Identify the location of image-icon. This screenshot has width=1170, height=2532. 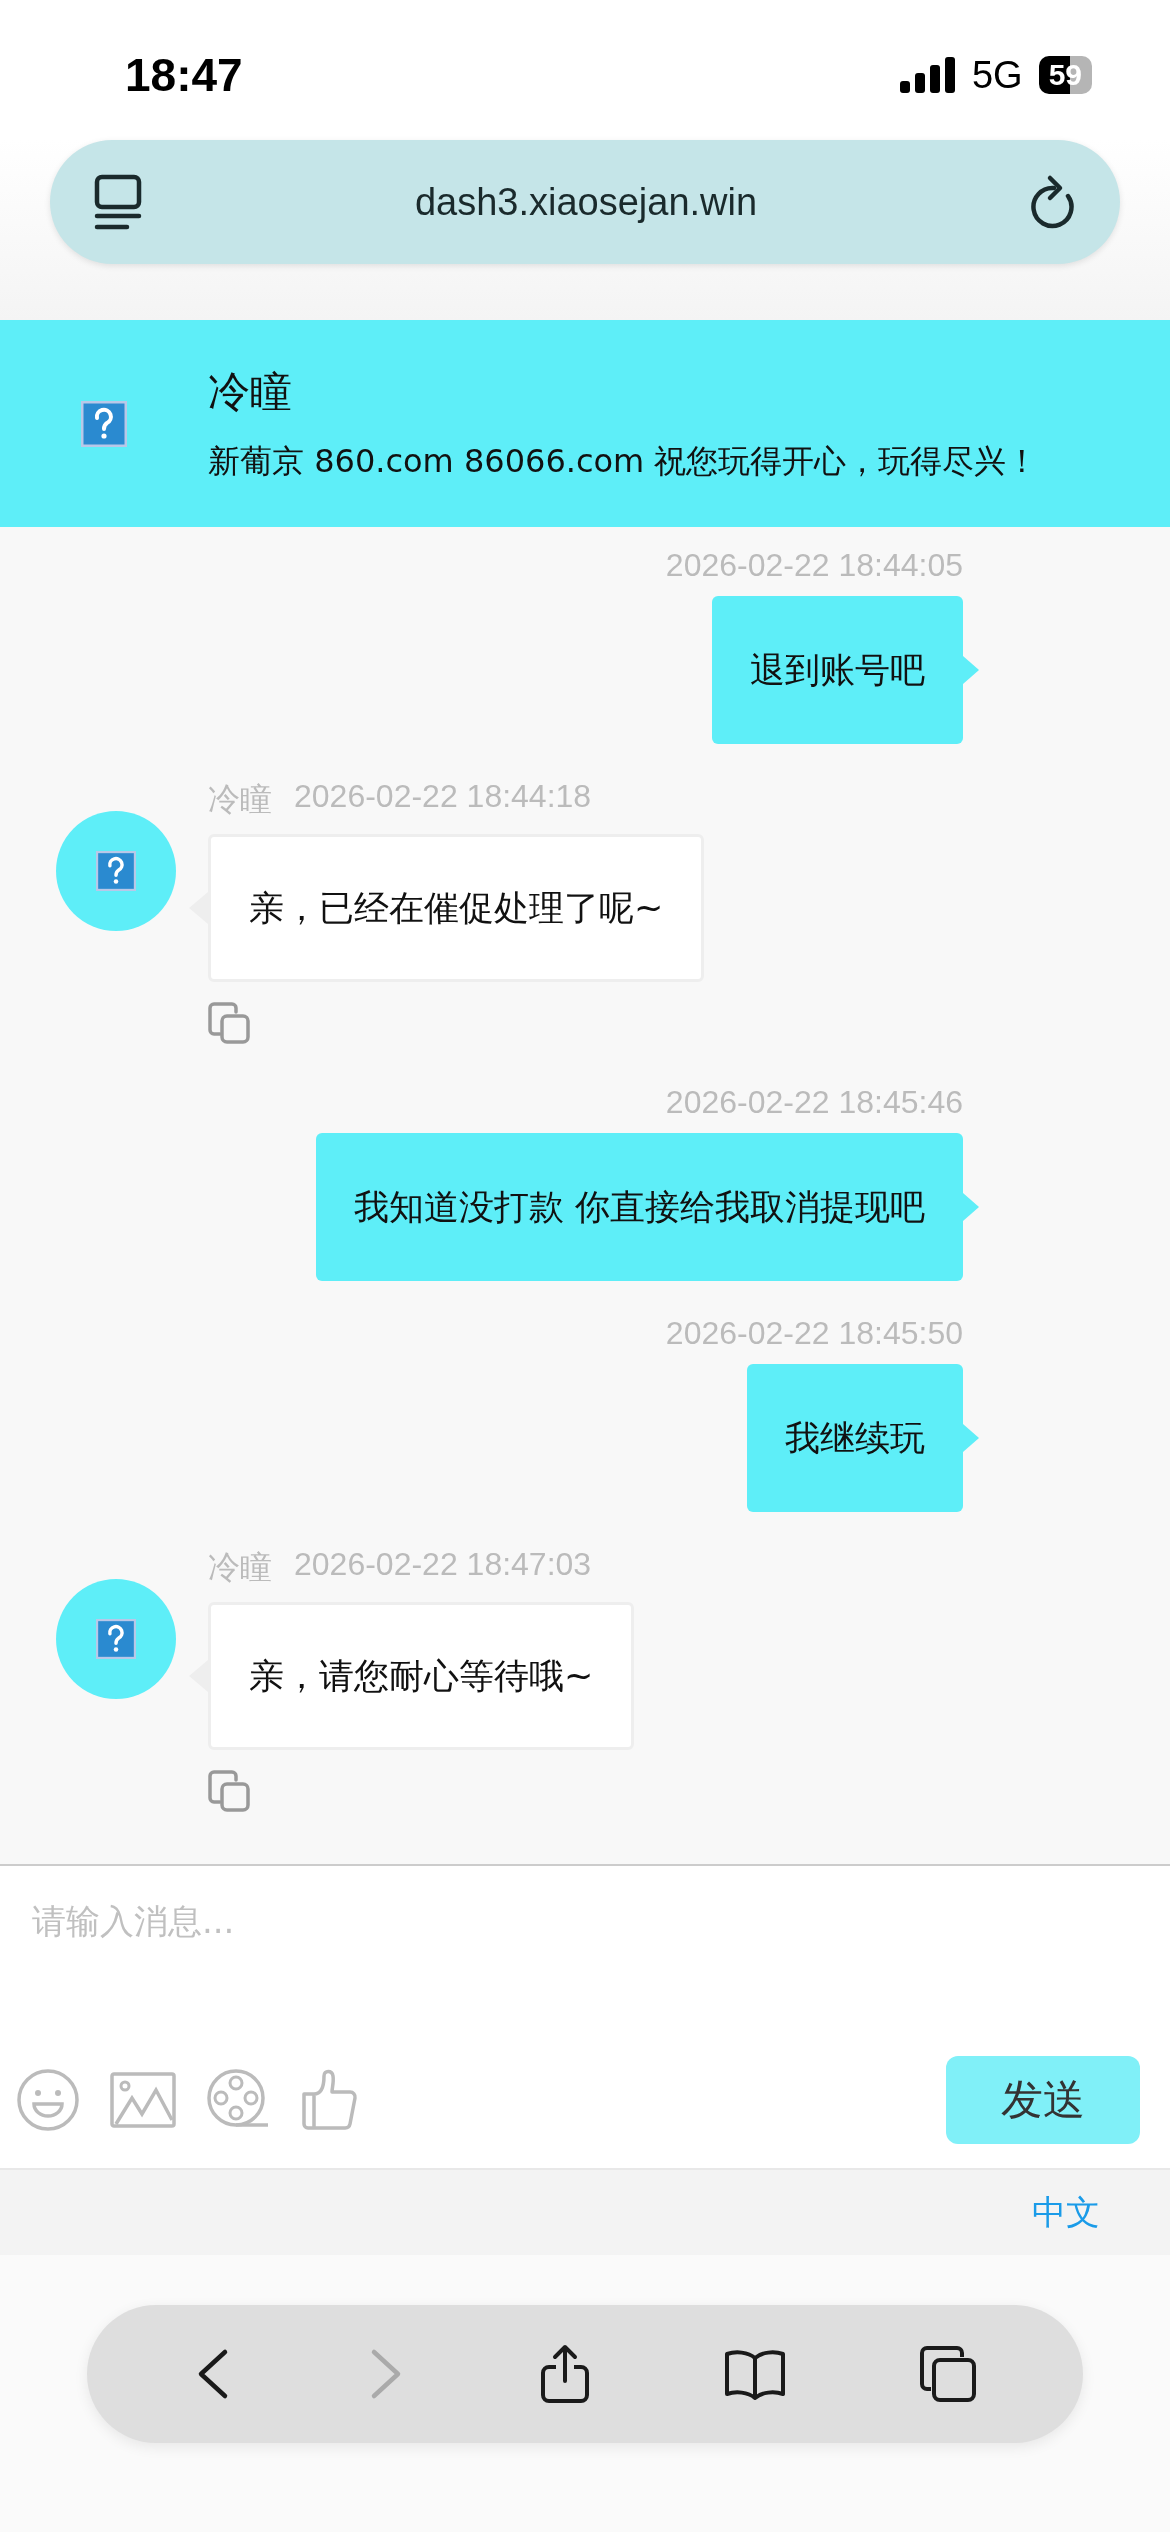
(143, 2100).